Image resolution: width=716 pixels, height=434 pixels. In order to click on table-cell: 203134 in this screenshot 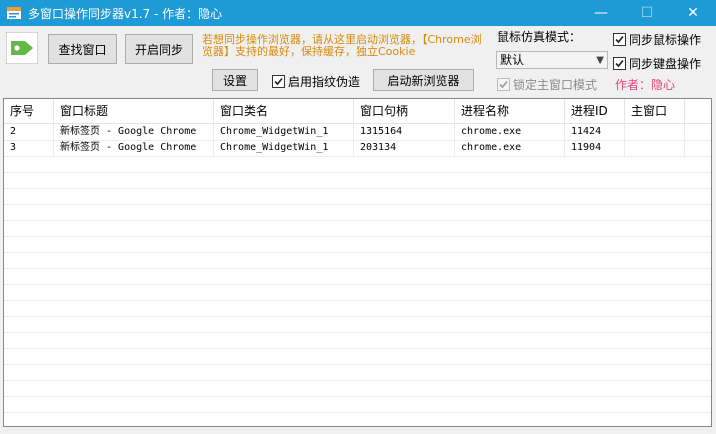, I will do `click(404, 148)`.